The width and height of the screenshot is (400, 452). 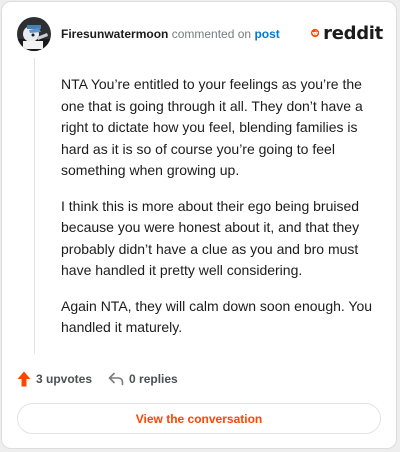 I want to click on replies-stat: 0 replies, so click(x=143, y=379).